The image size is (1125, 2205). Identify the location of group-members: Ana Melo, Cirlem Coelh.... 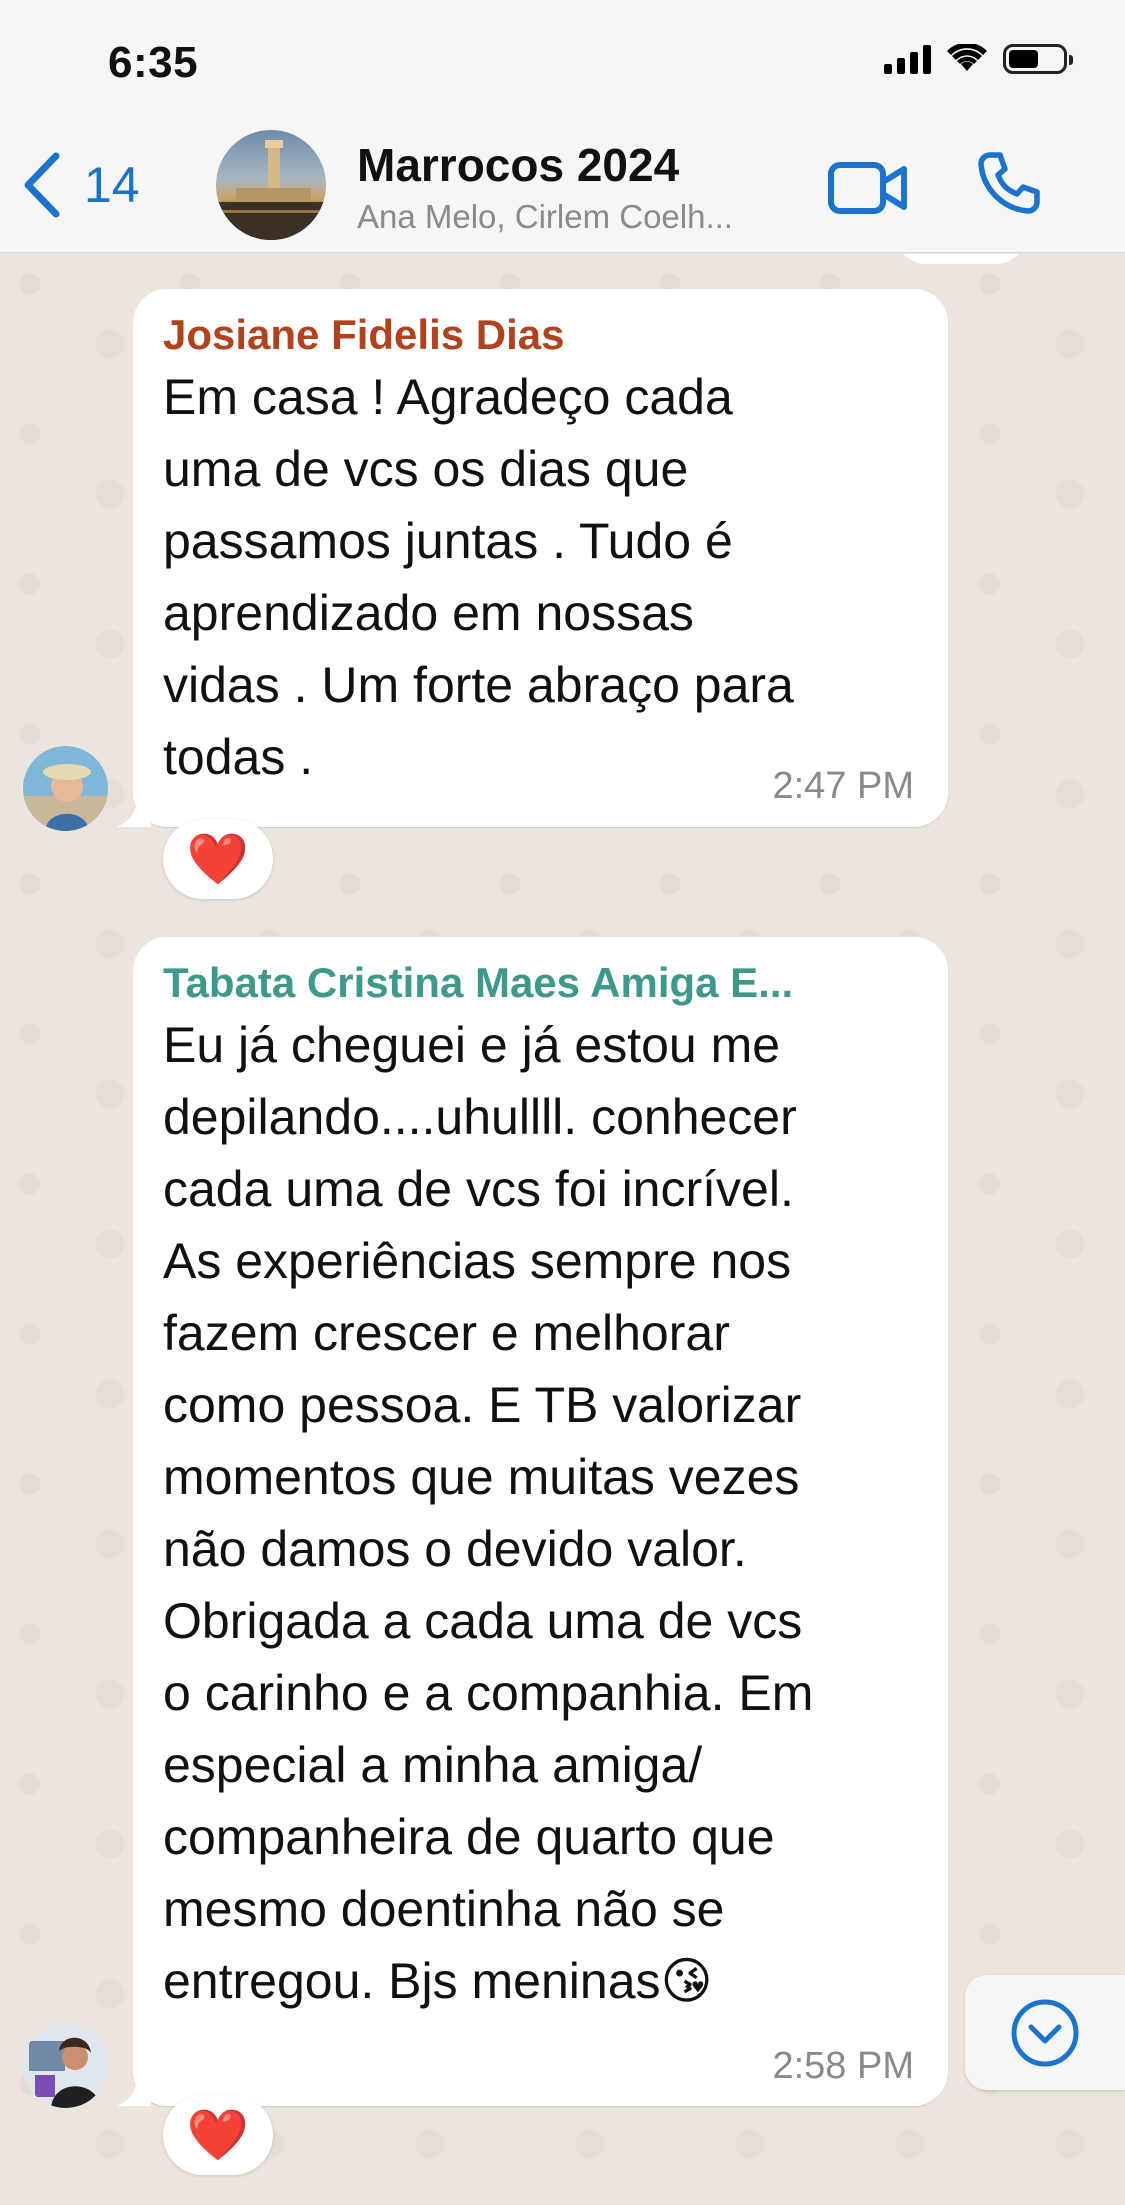
(545, 216).